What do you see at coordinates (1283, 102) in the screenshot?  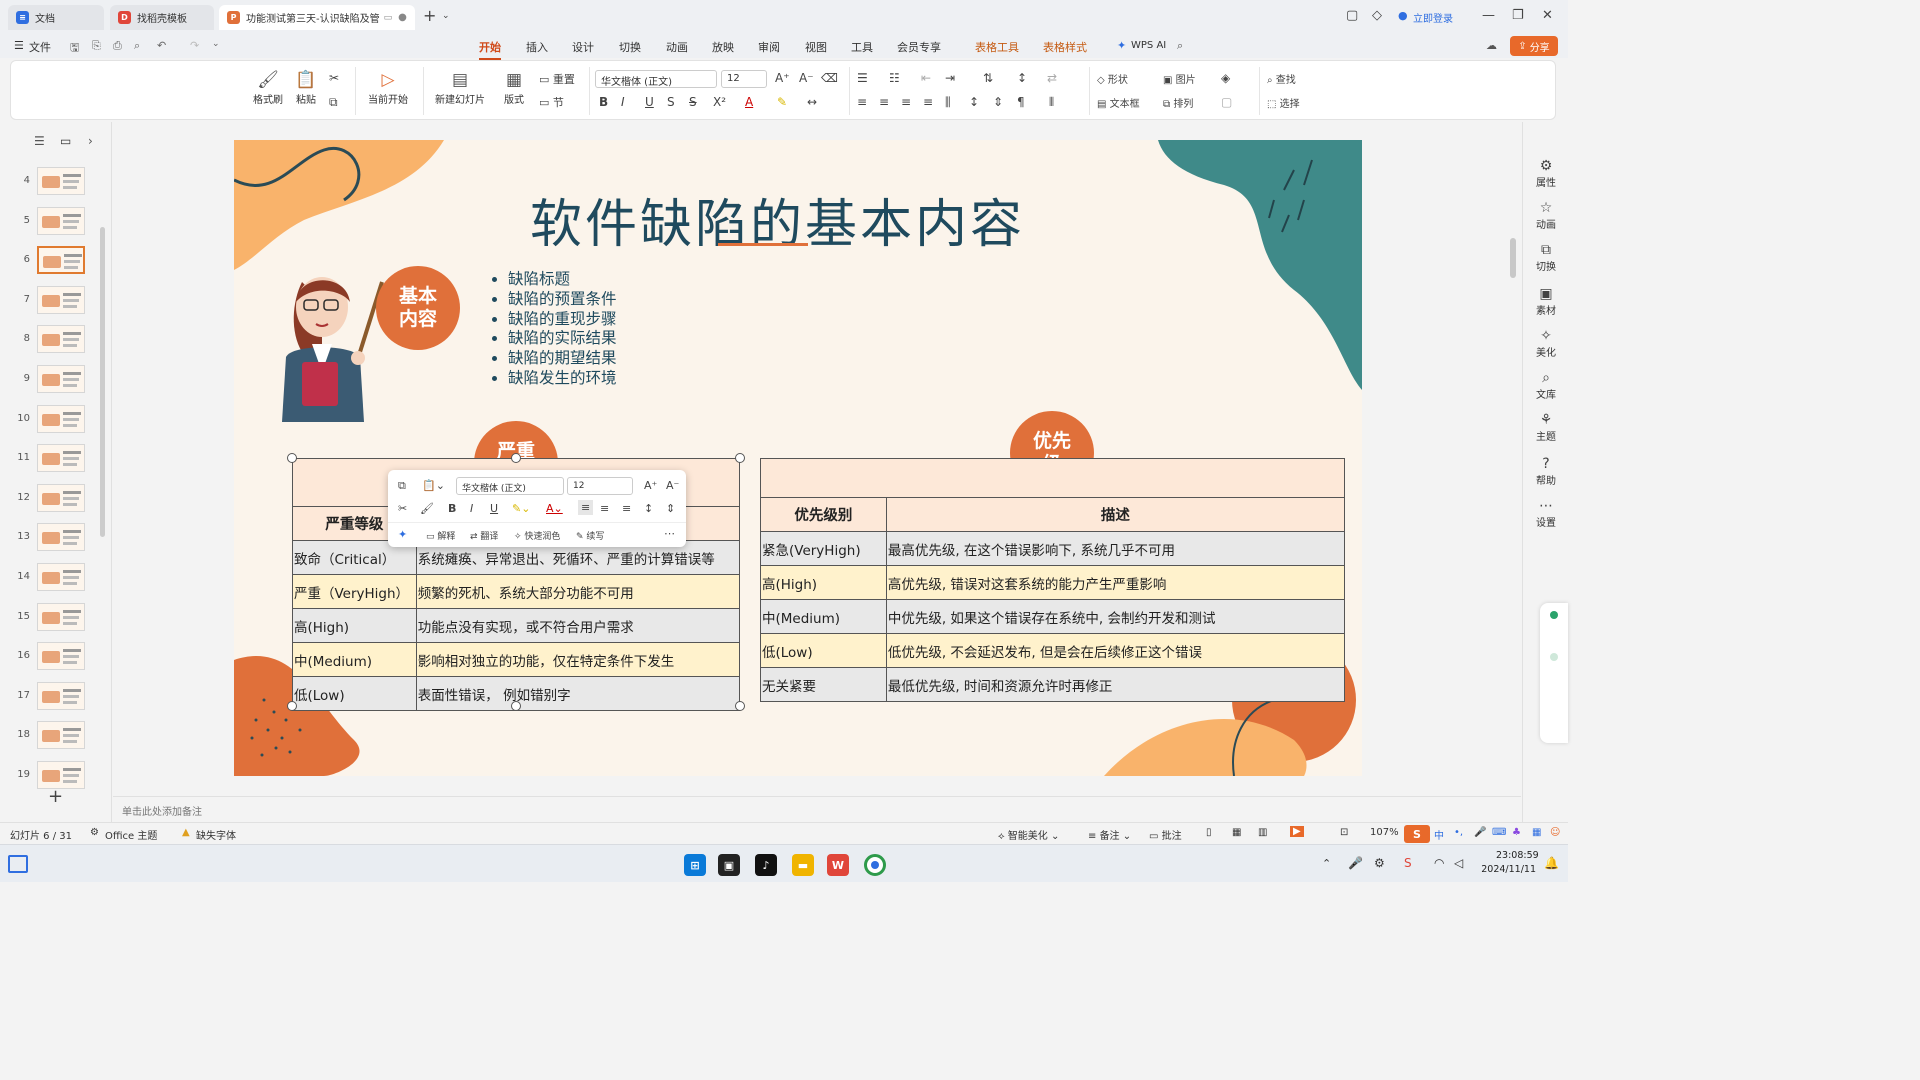 I see `select-button: ⬚ 选择` at bounding box center [1283, 102].